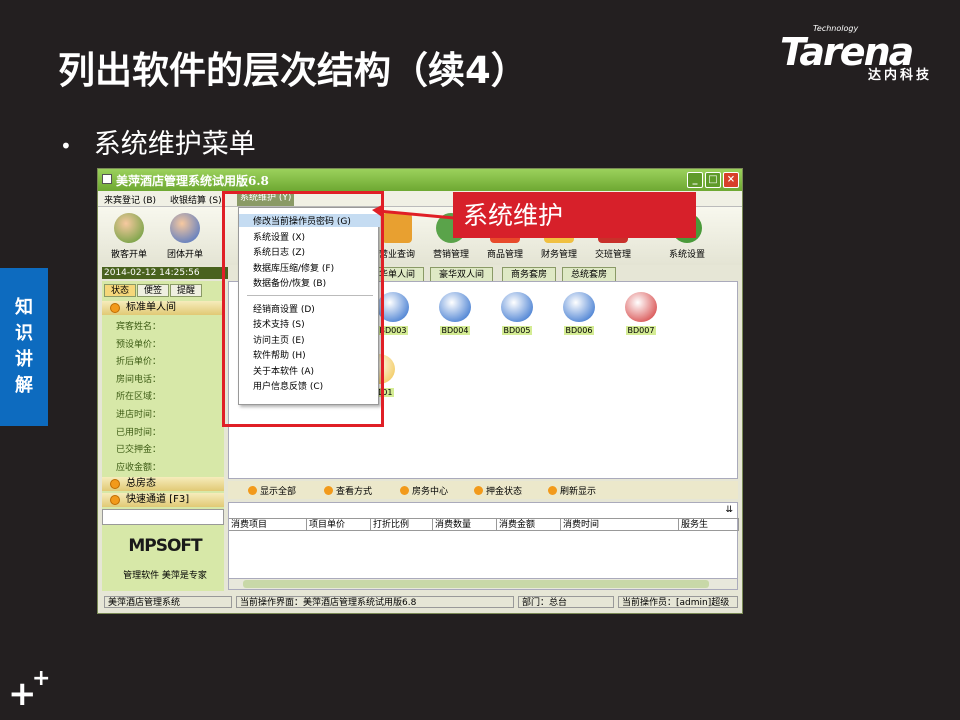 The image size is (960, 720). Describe the element at coordinates (450, 255) in the screenshot. I see `tool-label: 营销管理` at that location.